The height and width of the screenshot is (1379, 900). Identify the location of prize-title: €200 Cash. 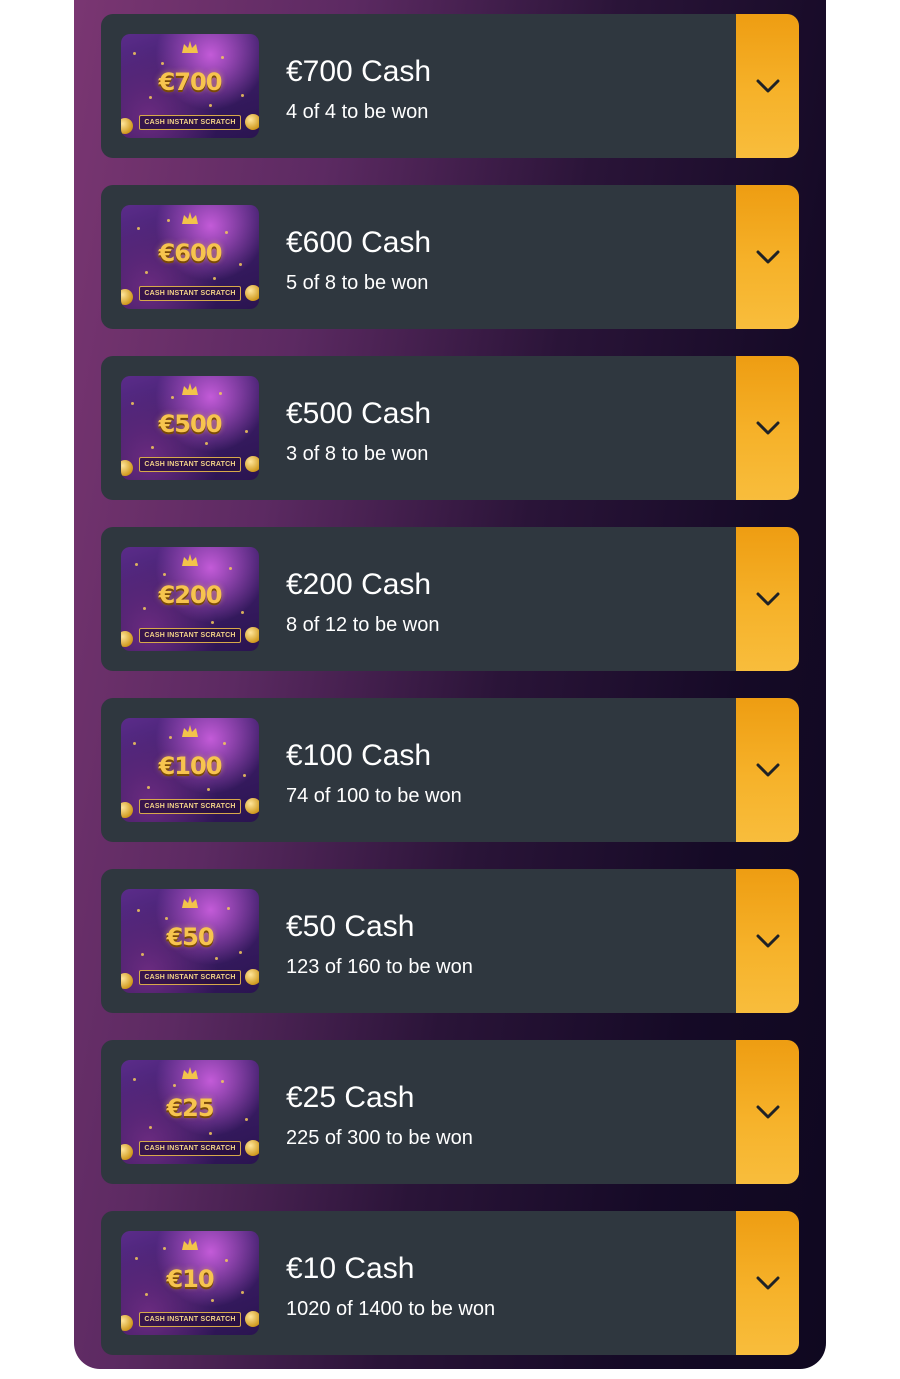
(359, 584).